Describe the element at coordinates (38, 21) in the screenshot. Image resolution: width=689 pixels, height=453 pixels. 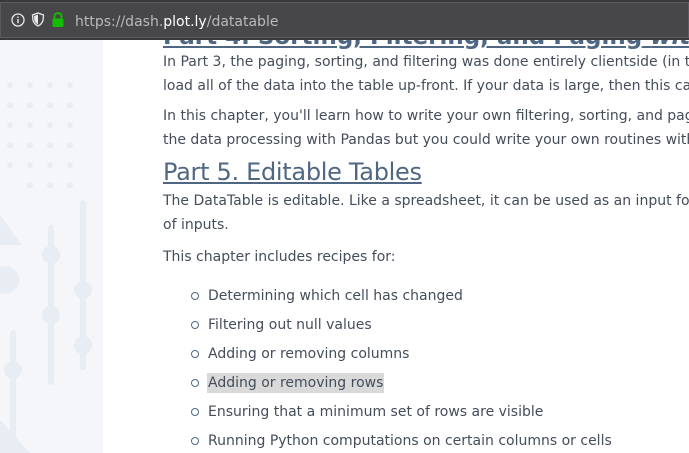
I see `tracking-protection-icon` at that location.